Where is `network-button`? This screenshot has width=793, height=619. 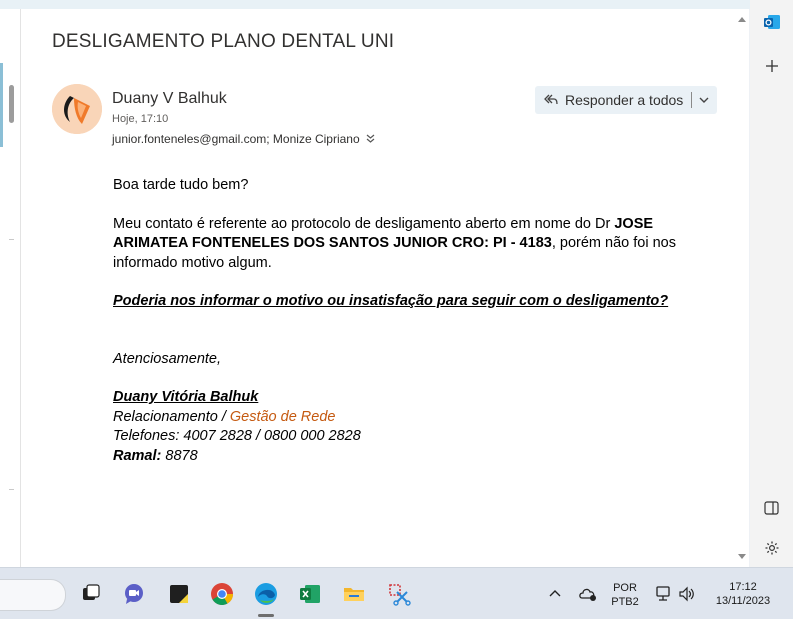
network-button is located at coordinates (663, 594).